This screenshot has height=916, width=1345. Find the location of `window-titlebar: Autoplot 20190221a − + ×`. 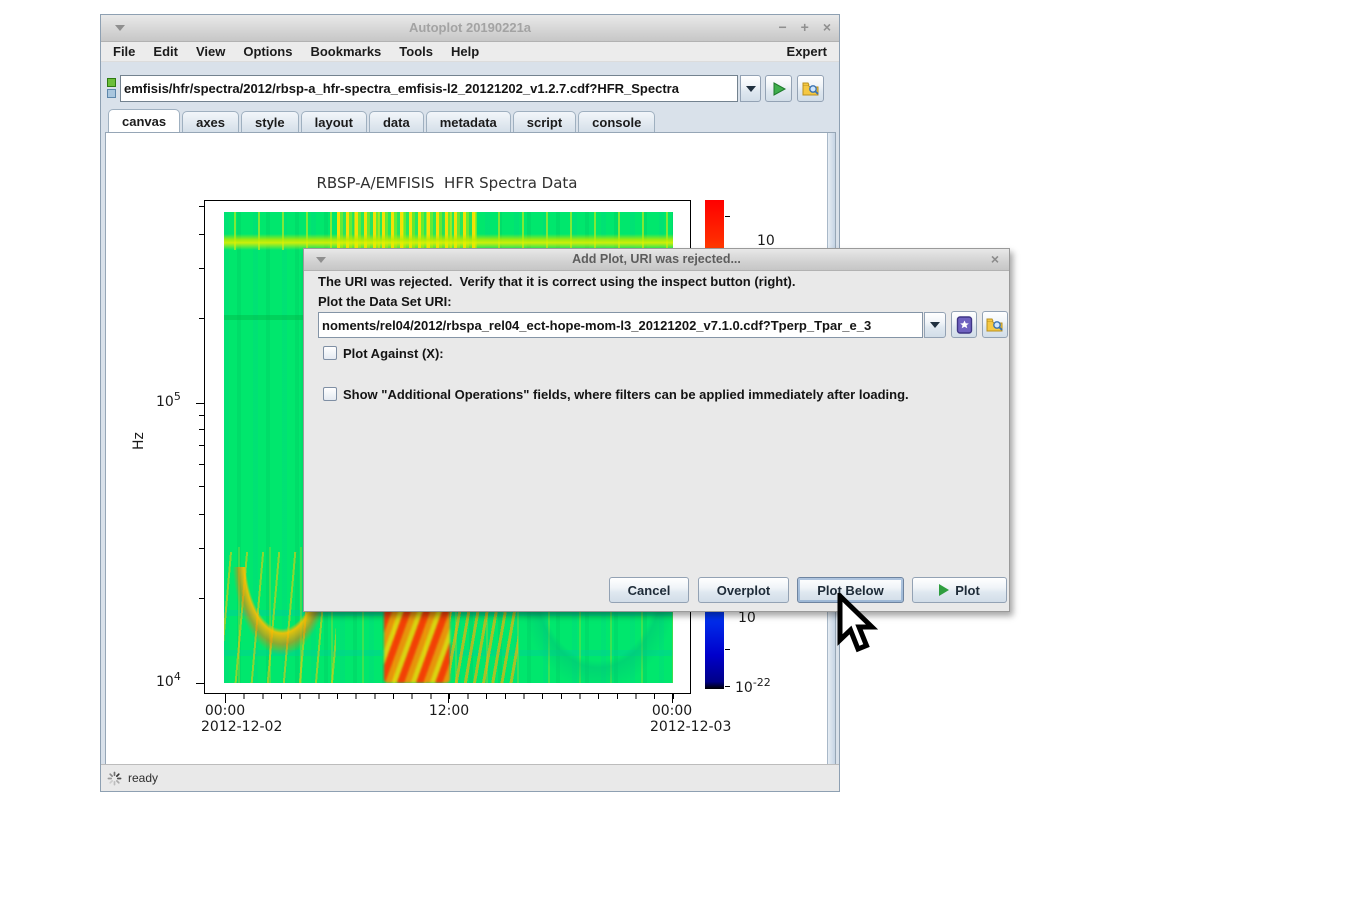

window-titlebar: Autoplot 20190221a − + × is located at coordinates (470, 28).